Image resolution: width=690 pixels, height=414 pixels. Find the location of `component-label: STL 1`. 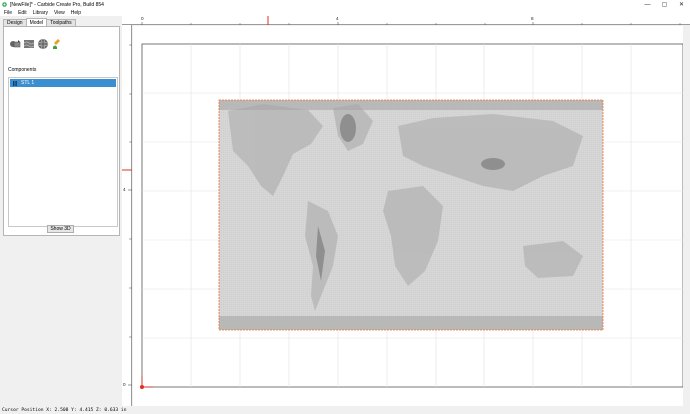

component-label: STL 1 is located at coordinates (28, 83).